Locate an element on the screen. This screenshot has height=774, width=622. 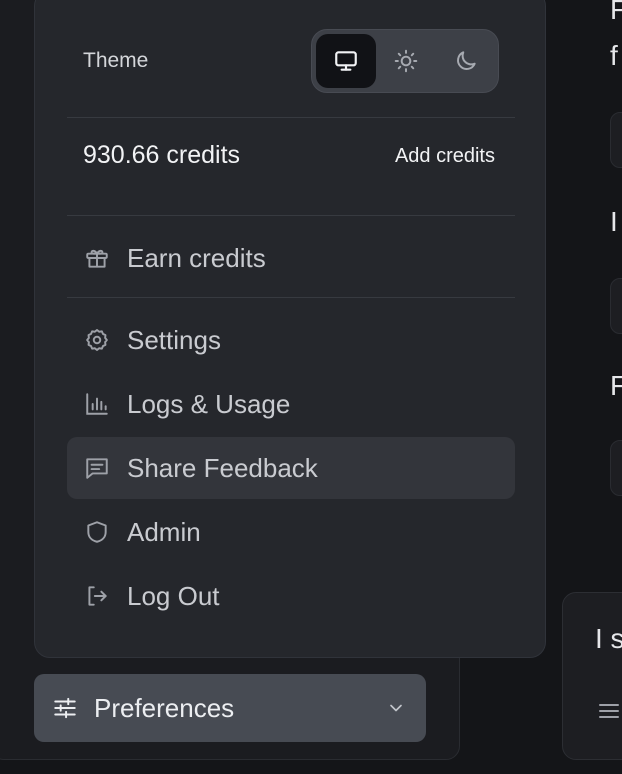
add-credits-link: Add credits is located at coordinates (445, 156).